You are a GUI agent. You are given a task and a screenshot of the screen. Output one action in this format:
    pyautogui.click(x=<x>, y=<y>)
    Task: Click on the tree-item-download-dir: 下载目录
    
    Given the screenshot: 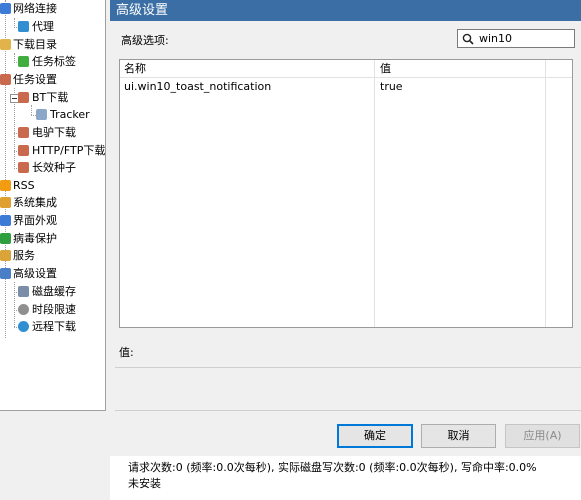 What is the action you would take?
    pyautogui.click(x=52, y=44)
    